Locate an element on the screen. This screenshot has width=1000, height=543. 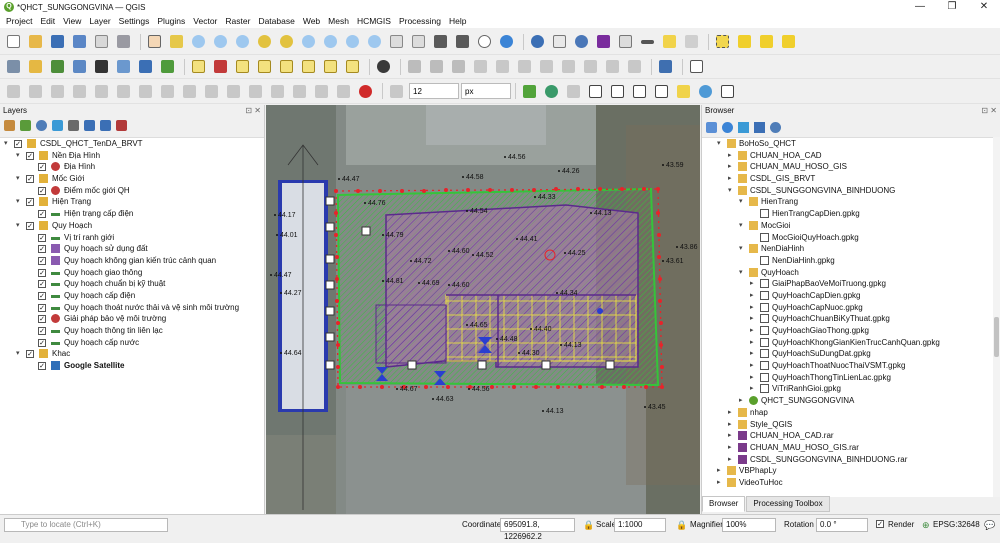
layer-row: ✓ Quy hoạch thông tin liên lạc is located at coordinates (132, 331).